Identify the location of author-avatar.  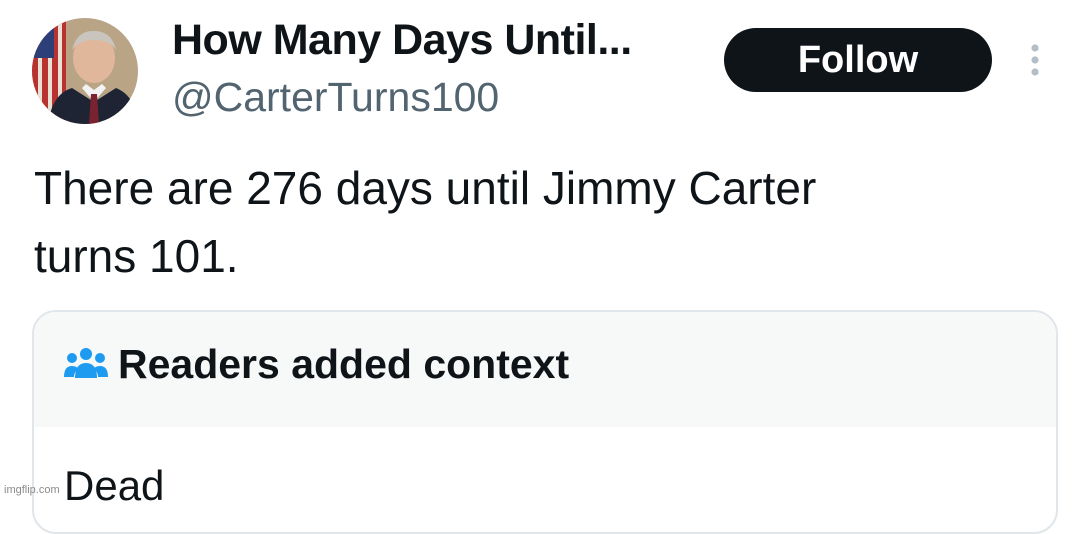
(85, 71).